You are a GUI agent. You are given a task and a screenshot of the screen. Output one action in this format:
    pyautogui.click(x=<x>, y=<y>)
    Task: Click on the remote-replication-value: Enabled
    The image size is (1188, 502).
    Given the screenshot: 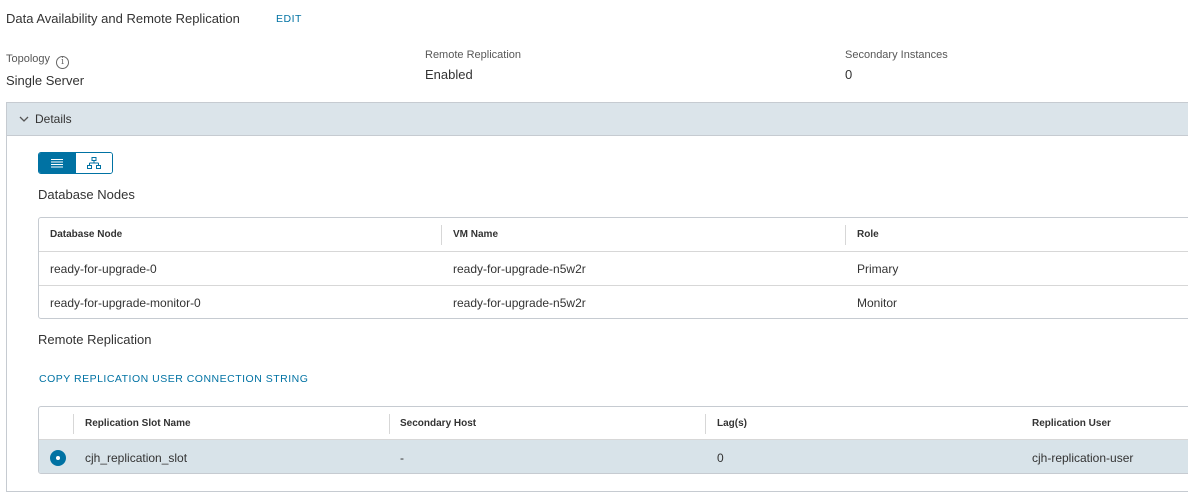 What is the action you would take?
    pyautogui.click(x=449, y=74)
    